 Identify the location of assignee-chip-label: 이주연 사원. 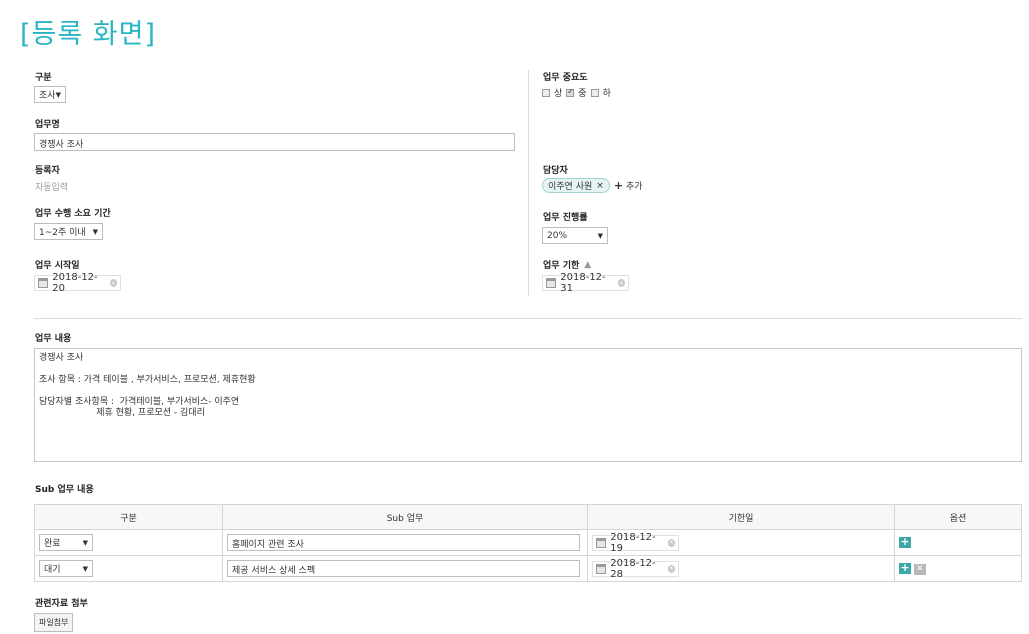
(570, 187).